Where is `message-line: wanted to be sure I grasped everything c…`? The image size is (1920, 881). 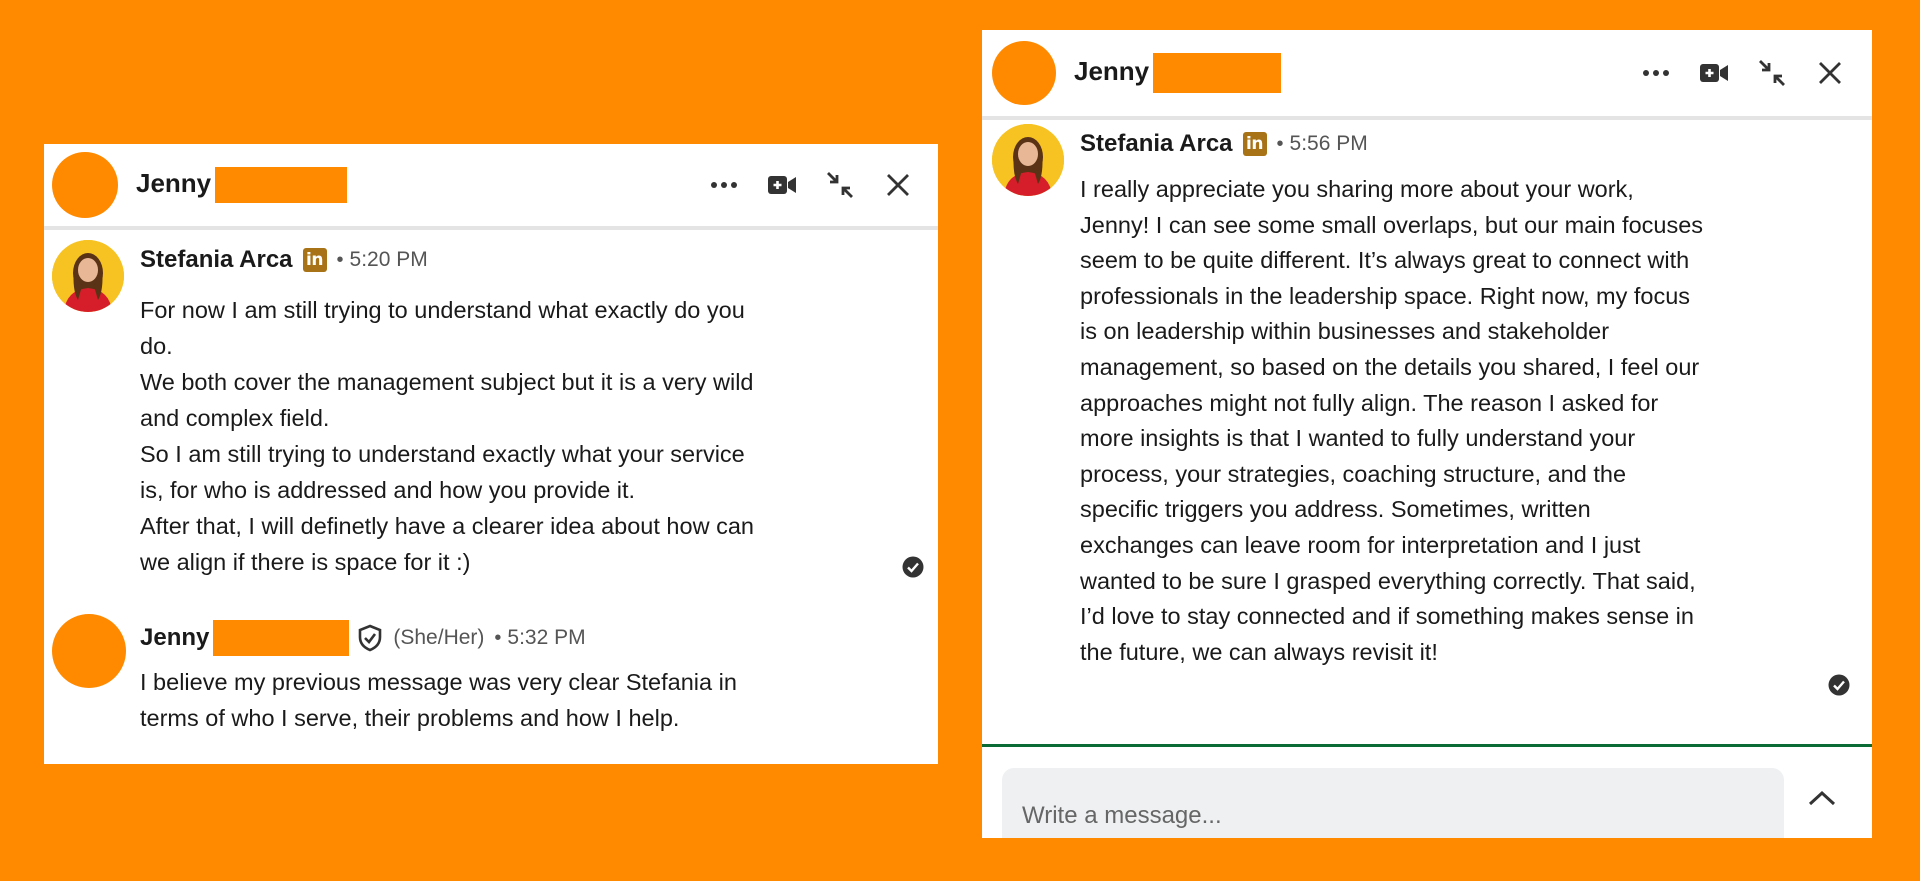 message-line: wanted to be sure I grasped everything c… is located at coordinates (1388, 580).